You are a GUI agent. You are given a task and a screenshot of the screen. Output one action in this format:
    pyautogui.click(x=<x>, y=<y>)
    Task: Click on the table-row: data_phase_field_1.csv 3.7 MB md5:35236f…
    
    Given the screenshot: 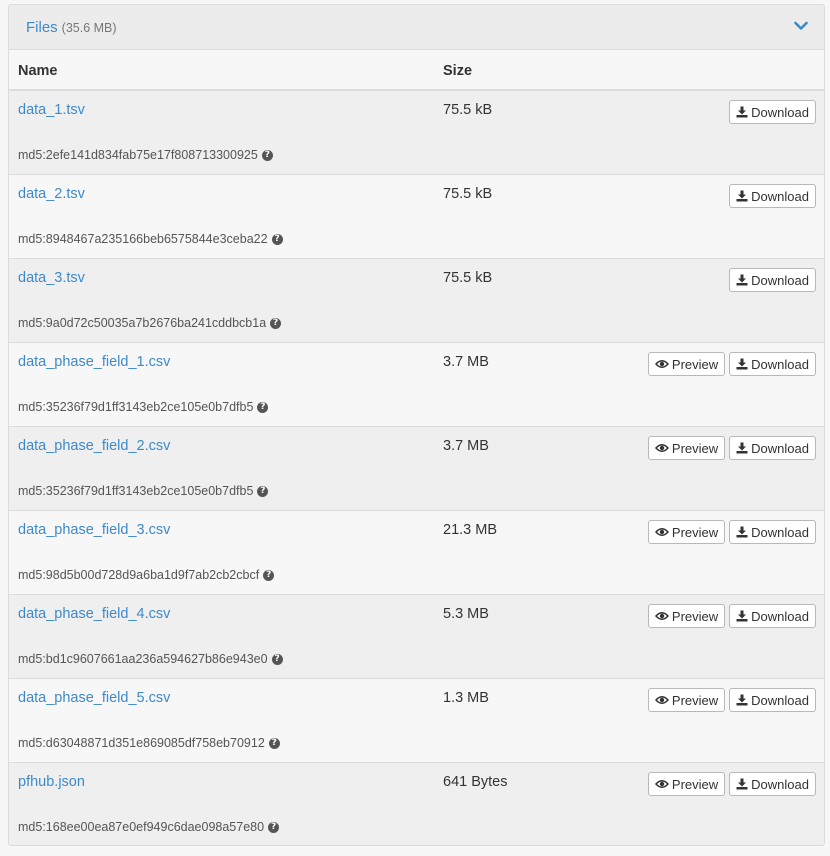 What is the action you would take?
    pyautogui.click(x=416, y=385)
    